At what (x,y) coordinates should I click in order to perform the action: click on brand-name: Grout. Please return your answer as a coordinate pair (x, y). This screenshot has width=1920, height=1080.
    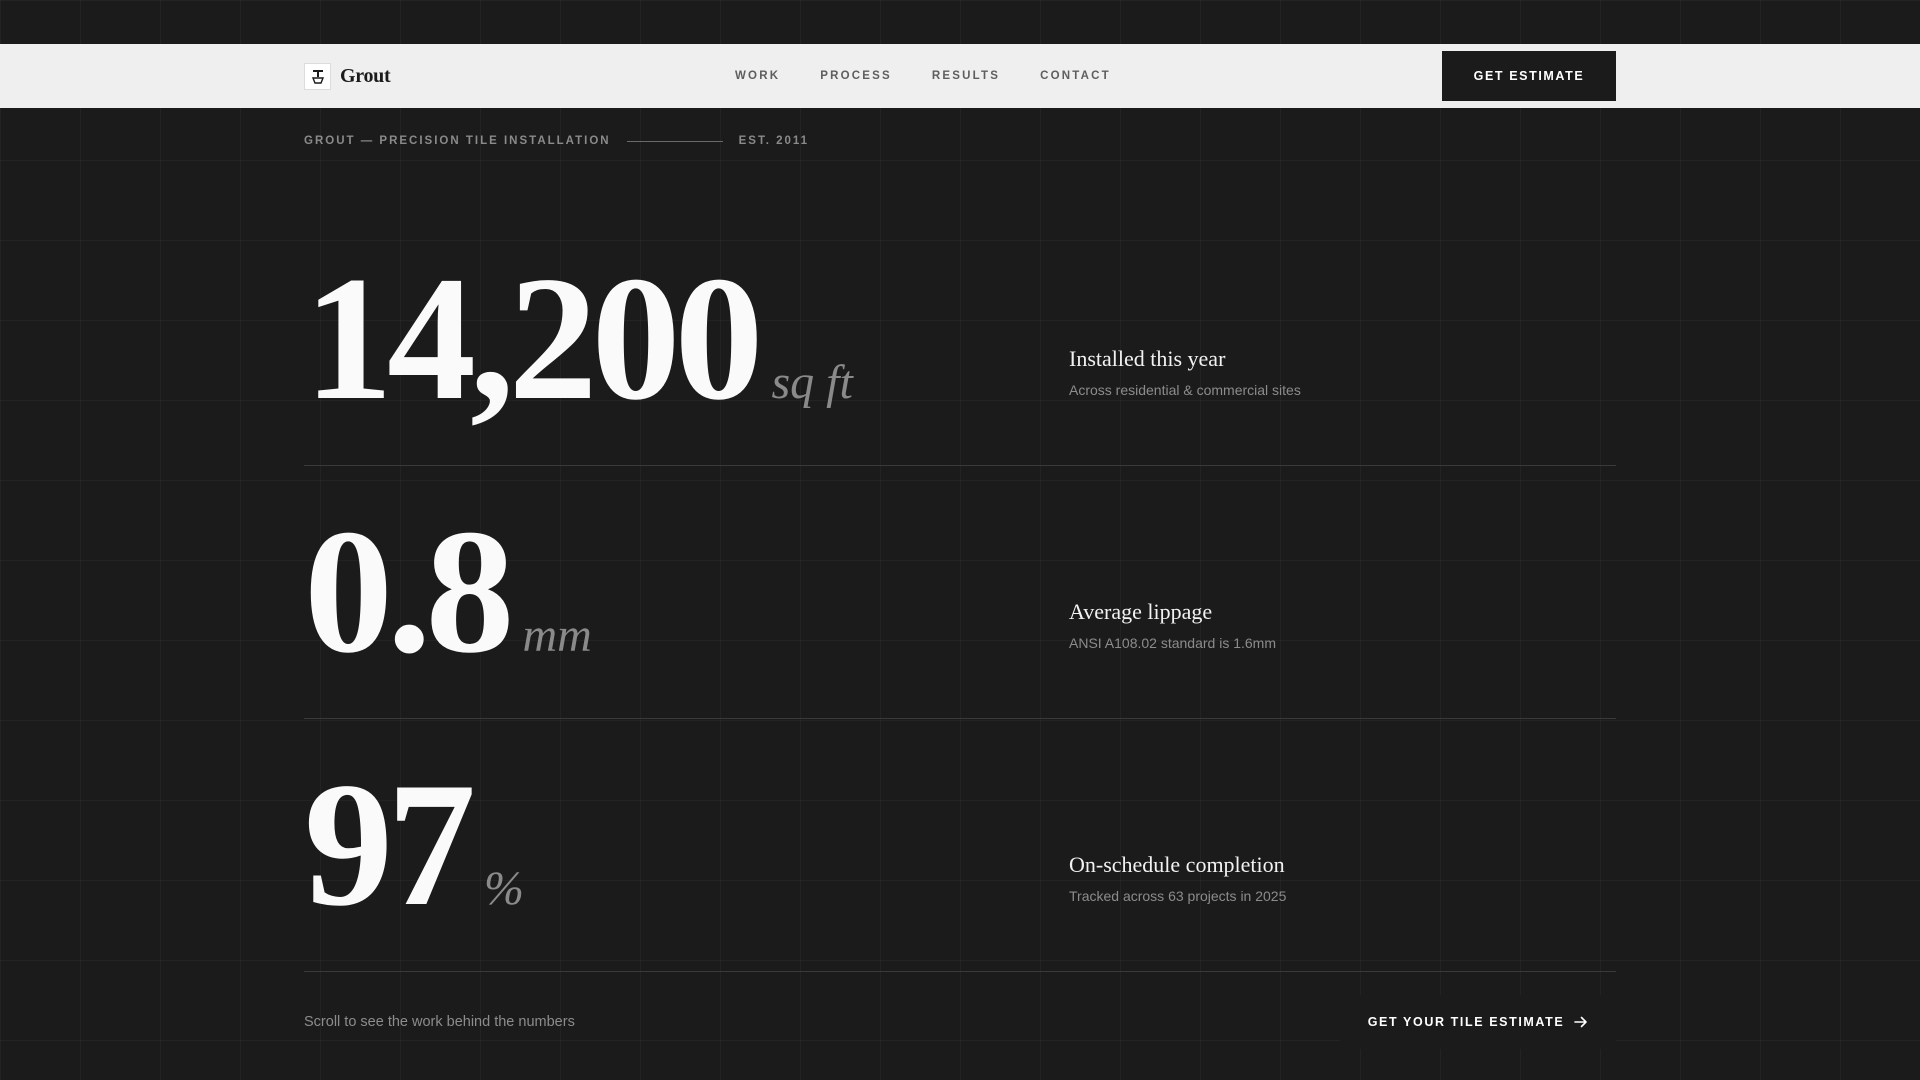
    Looking at the image, I should click on (365, 76).